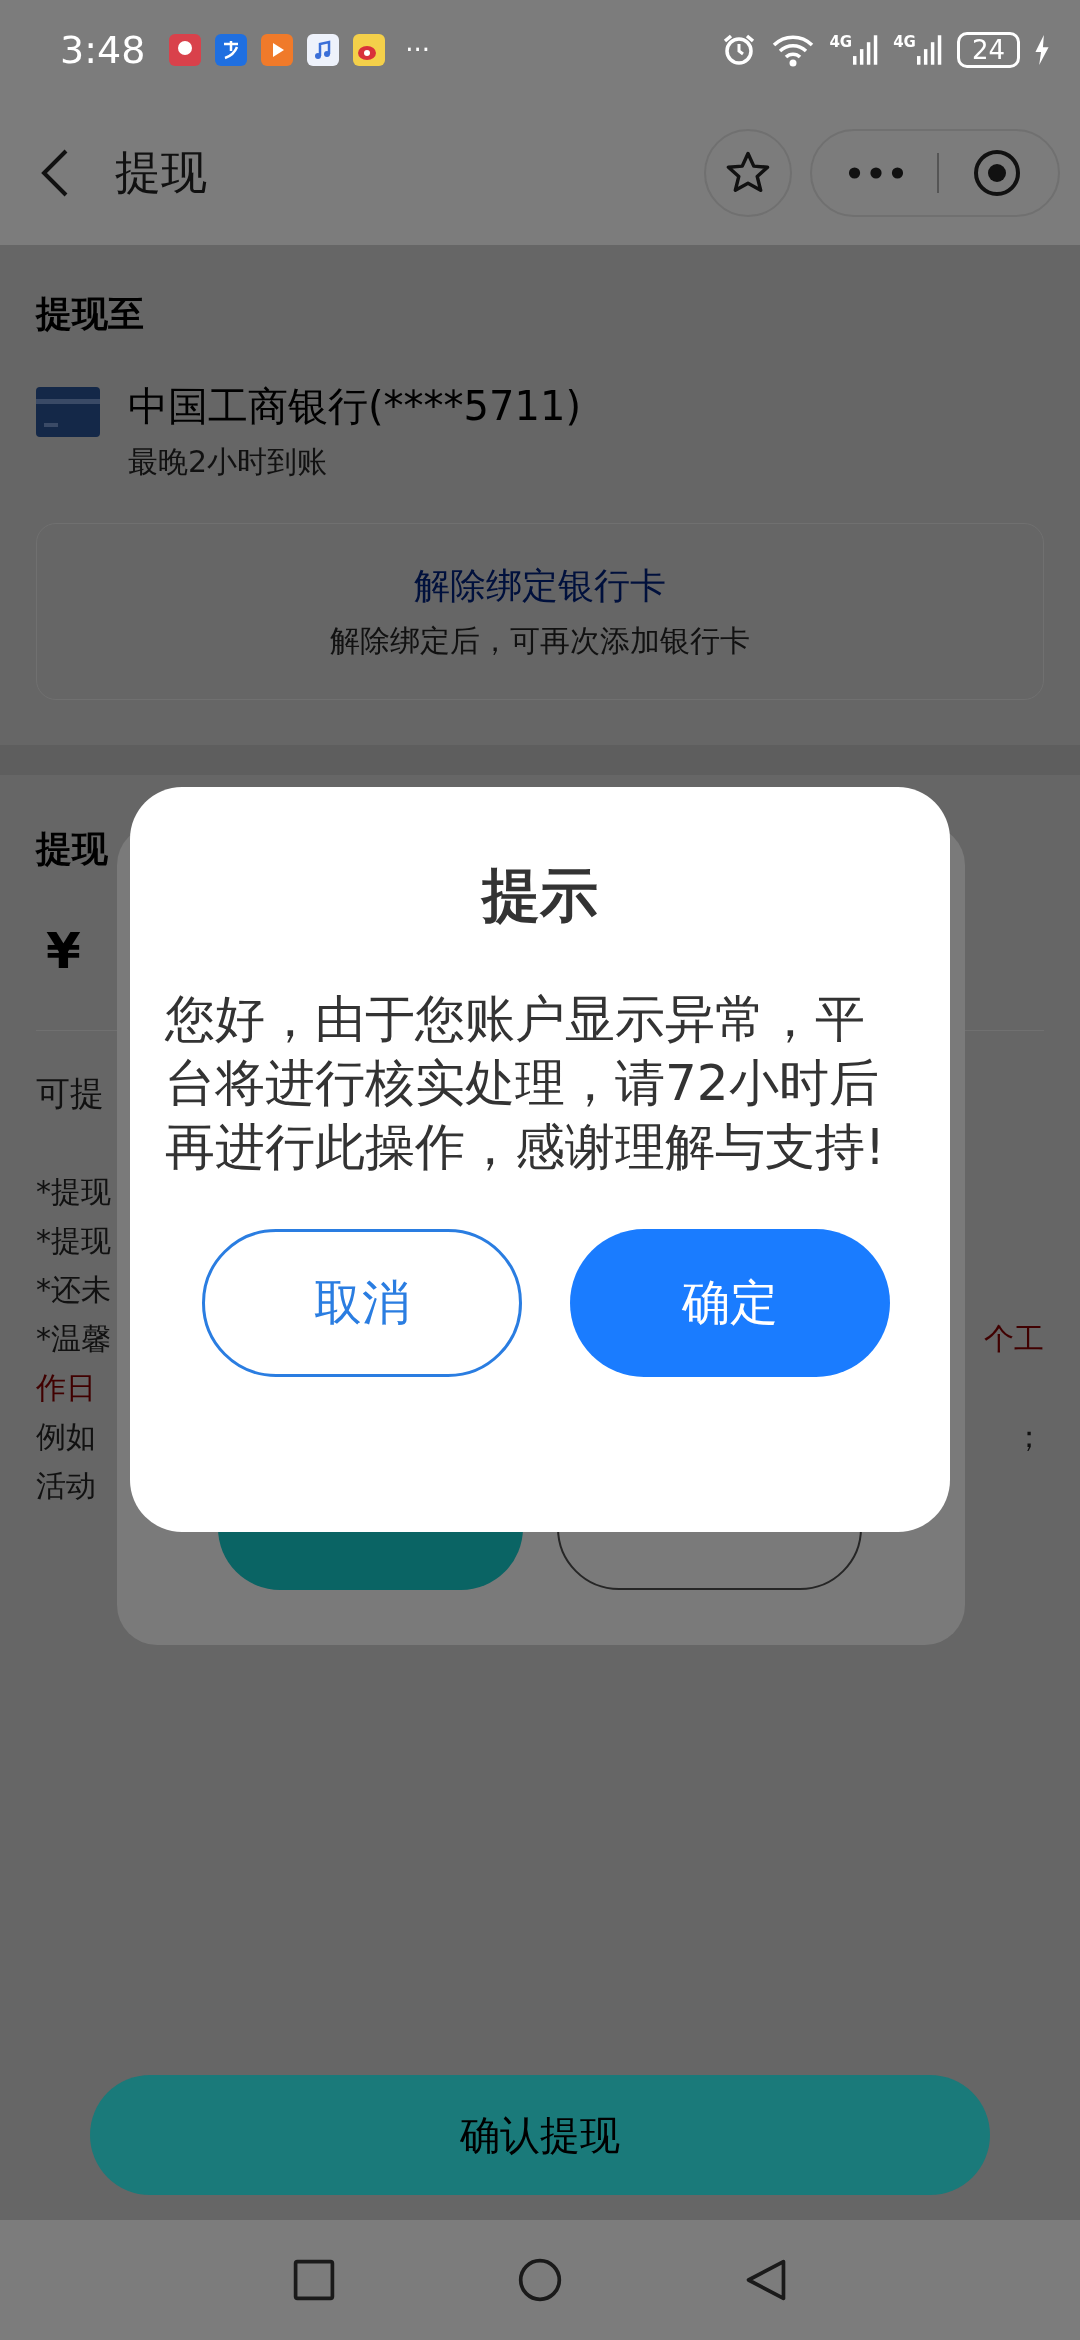 This screenshot has height=2340, width=1080. I want to click on confirm-button: 确定, so click(730, 1303).